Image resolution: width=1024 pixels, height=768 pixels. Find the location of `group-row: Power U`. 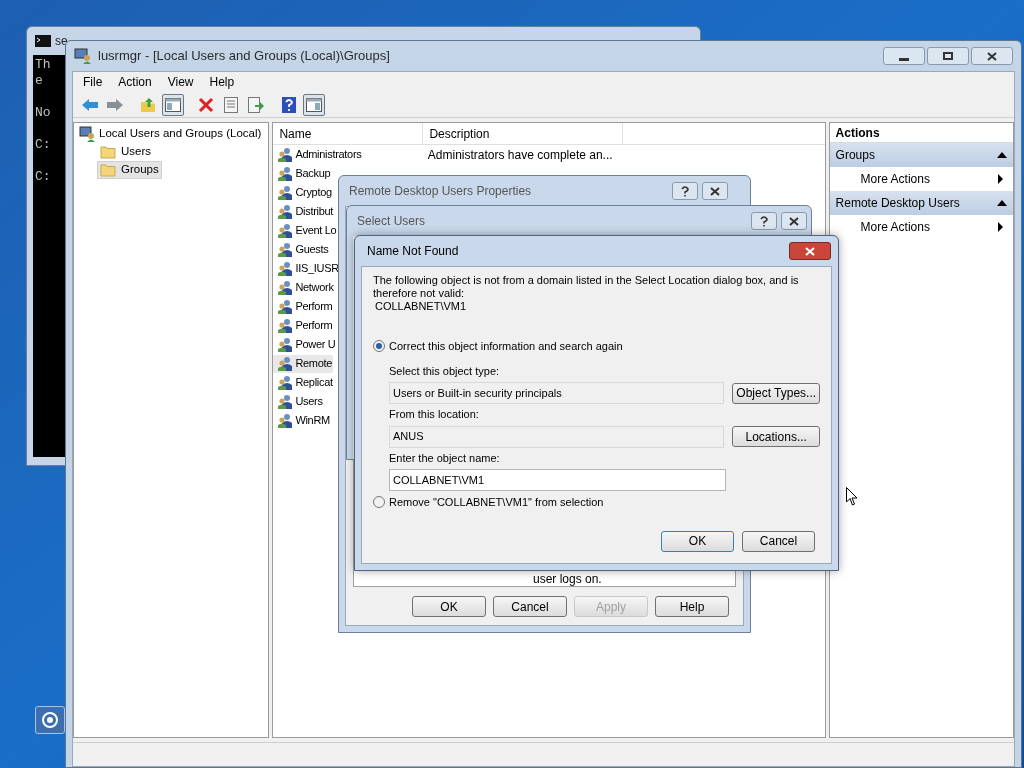

group-row: Power U is located at coordinates (305, 344).